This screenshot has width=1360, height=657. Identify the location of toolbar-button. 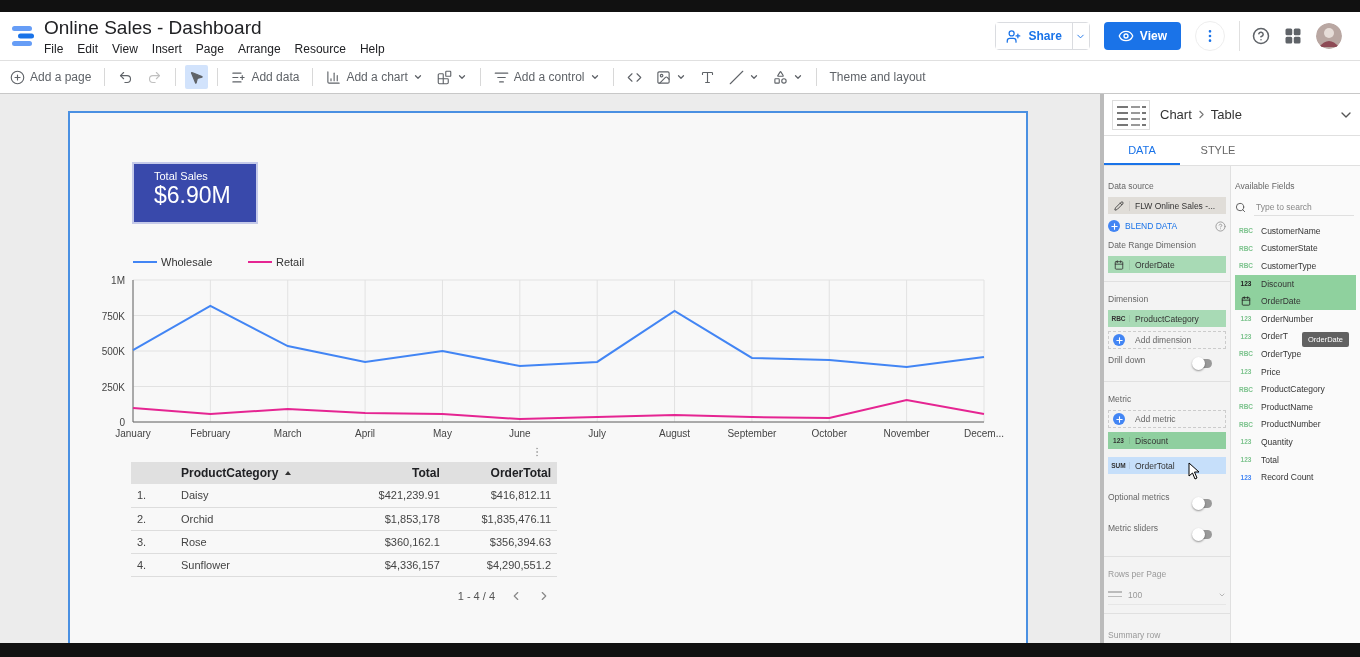
(197, 77).